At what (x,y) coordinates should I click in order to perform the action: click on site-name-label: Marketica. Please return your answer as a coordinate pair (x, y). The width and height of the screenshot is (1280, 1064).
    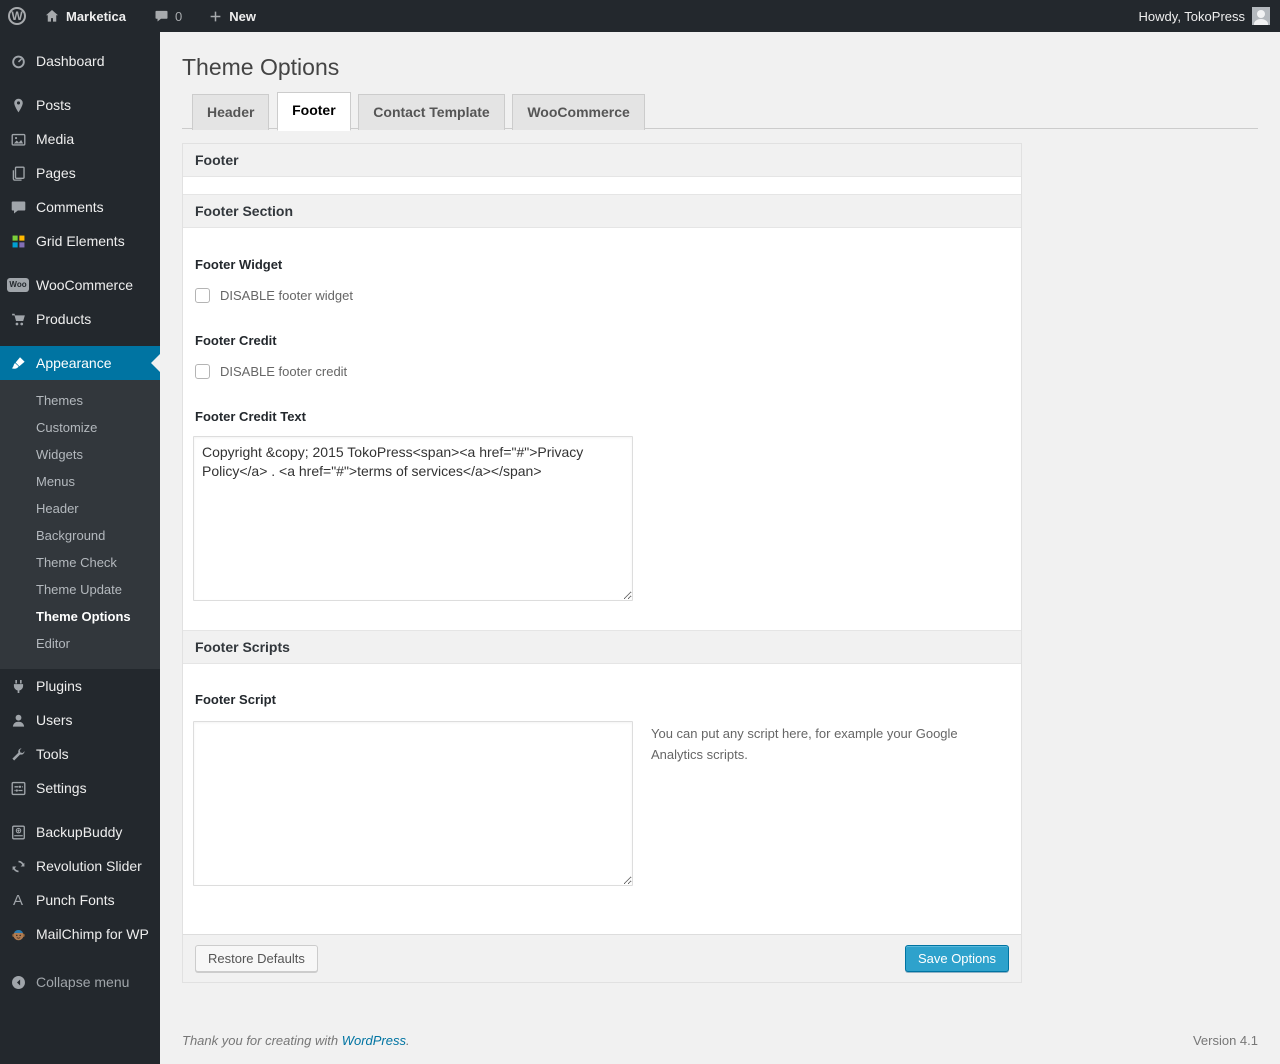
    Looking at the image, I should click on (96, 16).